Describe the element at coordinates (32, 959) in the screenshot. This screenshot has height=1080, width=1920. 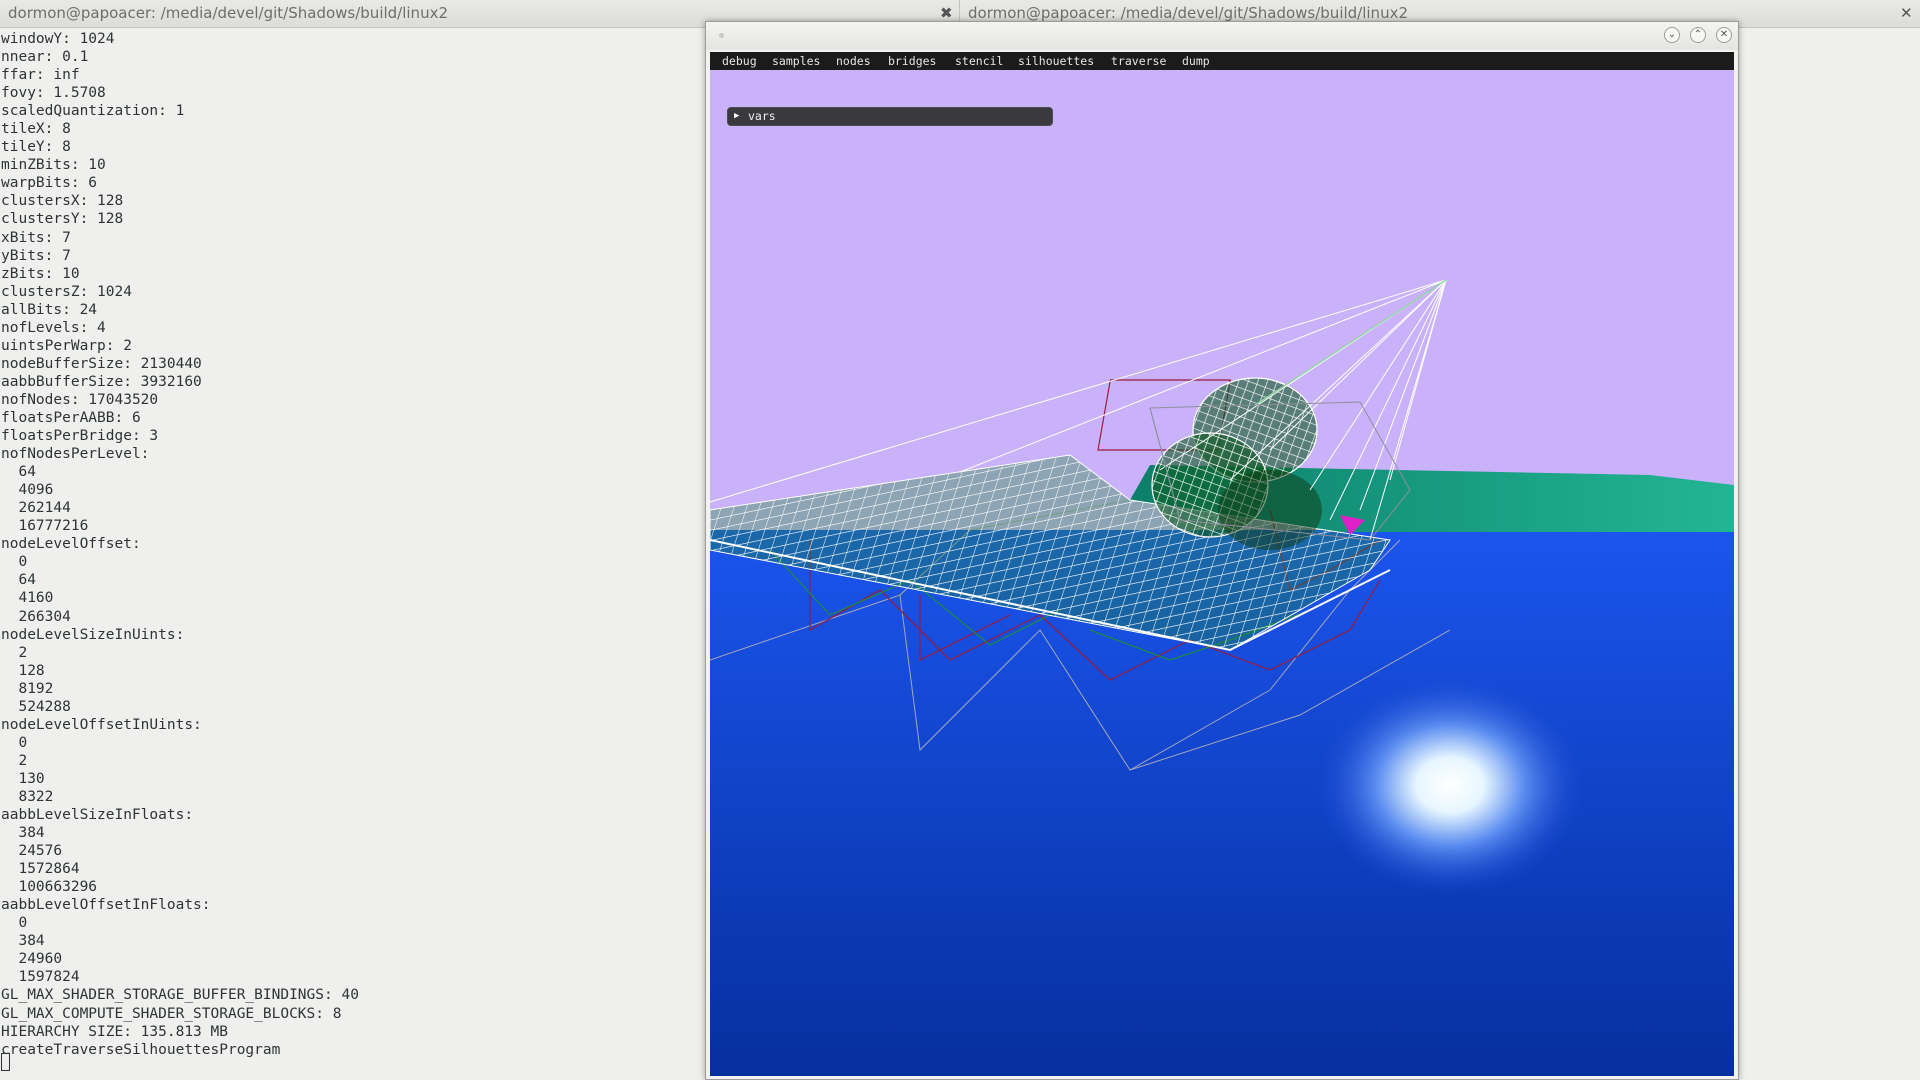
I see `terminal-line: 24960` at that location.